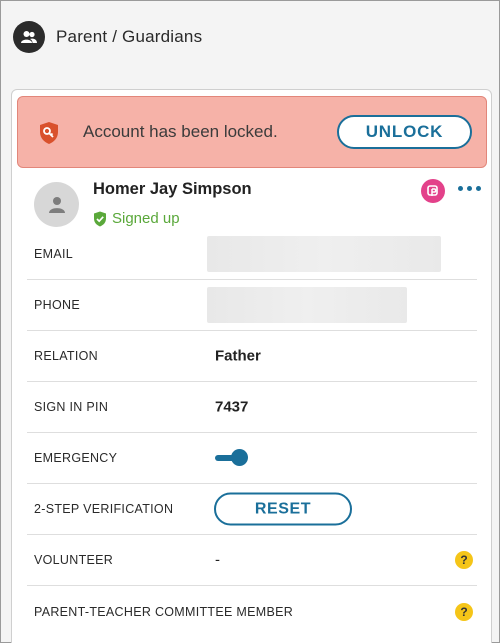 The image size is (500, 643). Describe the element at coordinates (232, 458) in the screenshot. I see `emergency-toggle` at that location.